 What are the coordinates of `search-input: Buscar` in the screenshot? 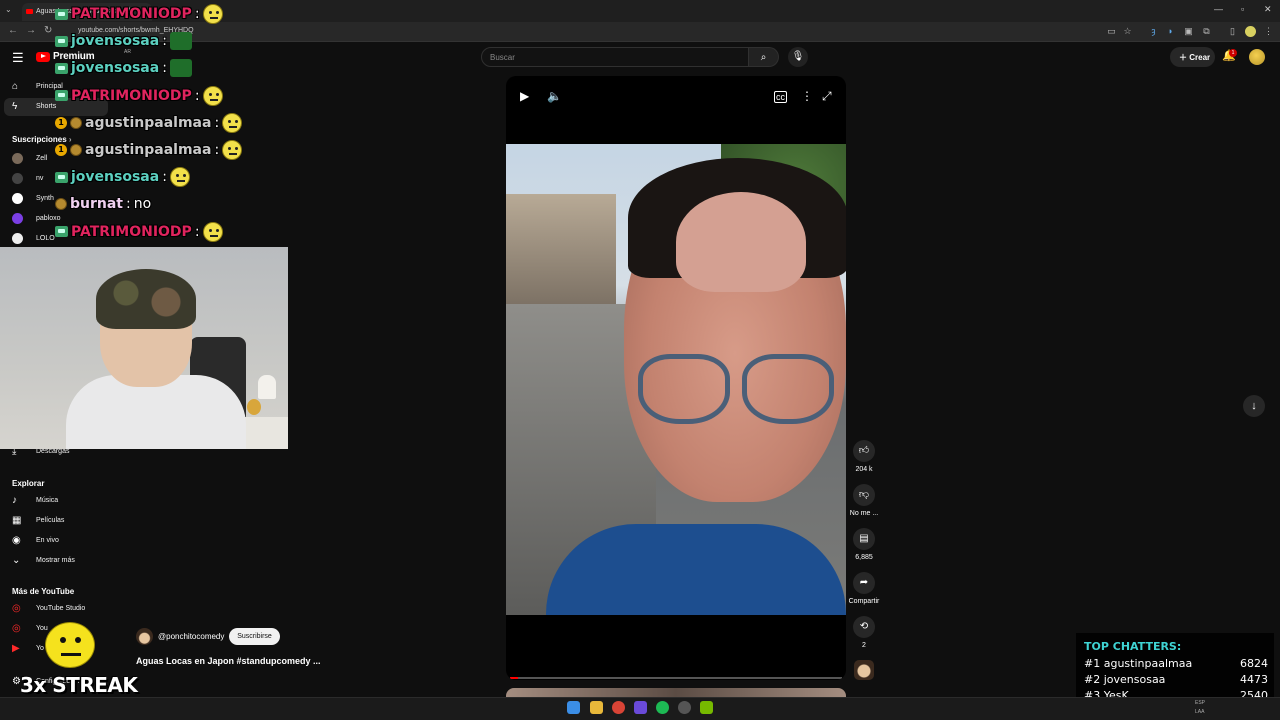 It's located at (615, 57).